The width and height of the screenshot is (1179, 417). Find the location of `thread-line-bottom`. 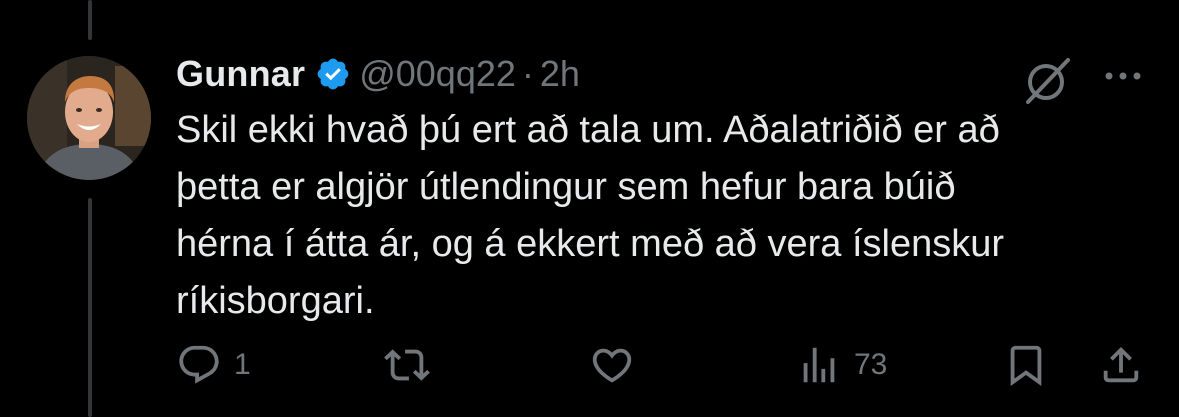

thread-line-bottom is located at coordinates (90, 307).